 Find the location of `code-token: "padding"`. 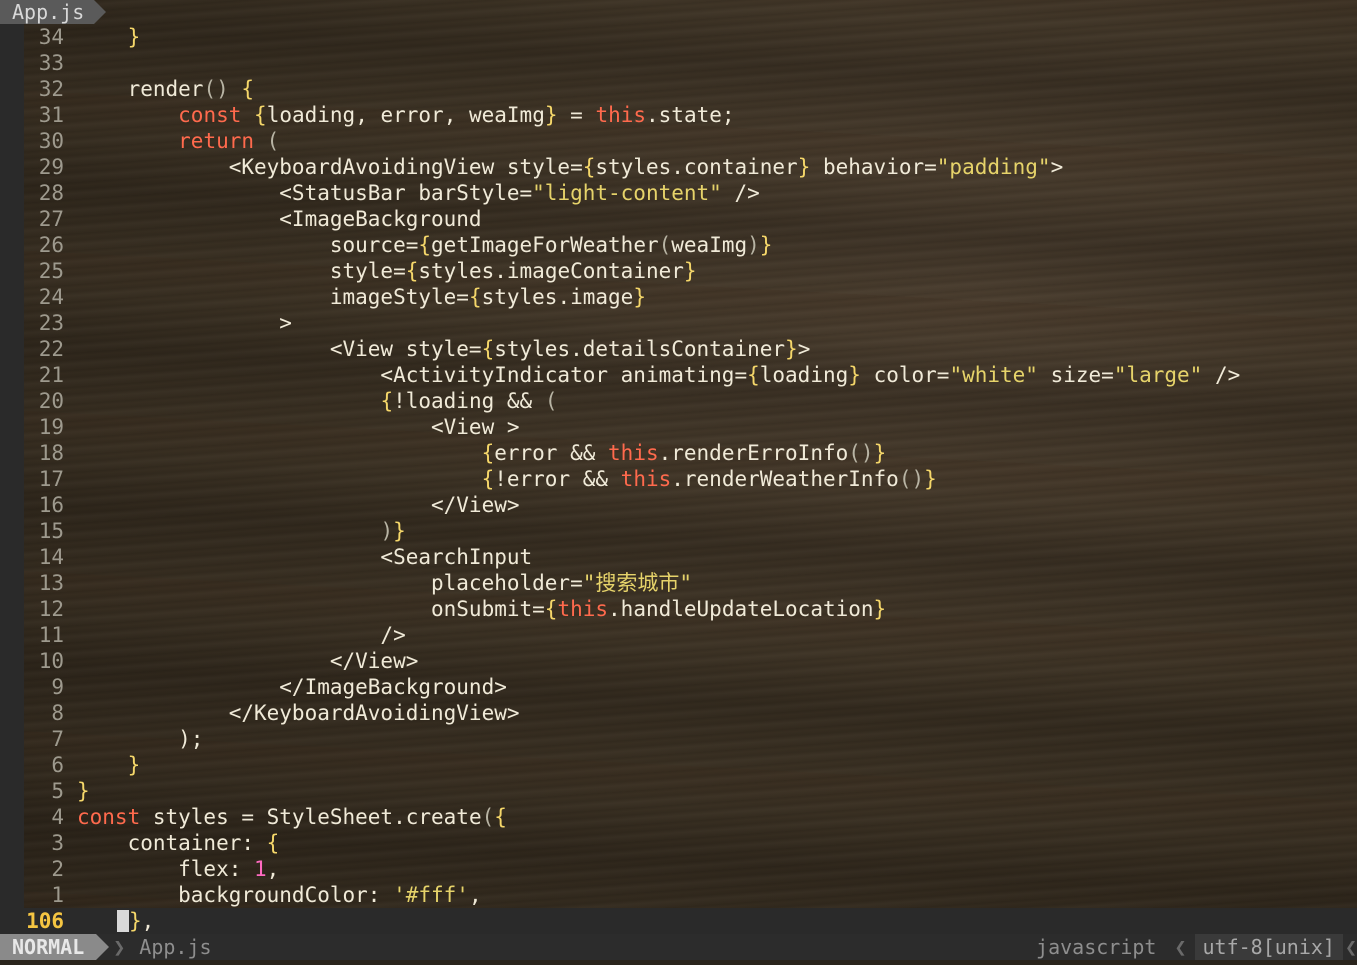

code-token: "padding" is located at coordinates (993, 167).